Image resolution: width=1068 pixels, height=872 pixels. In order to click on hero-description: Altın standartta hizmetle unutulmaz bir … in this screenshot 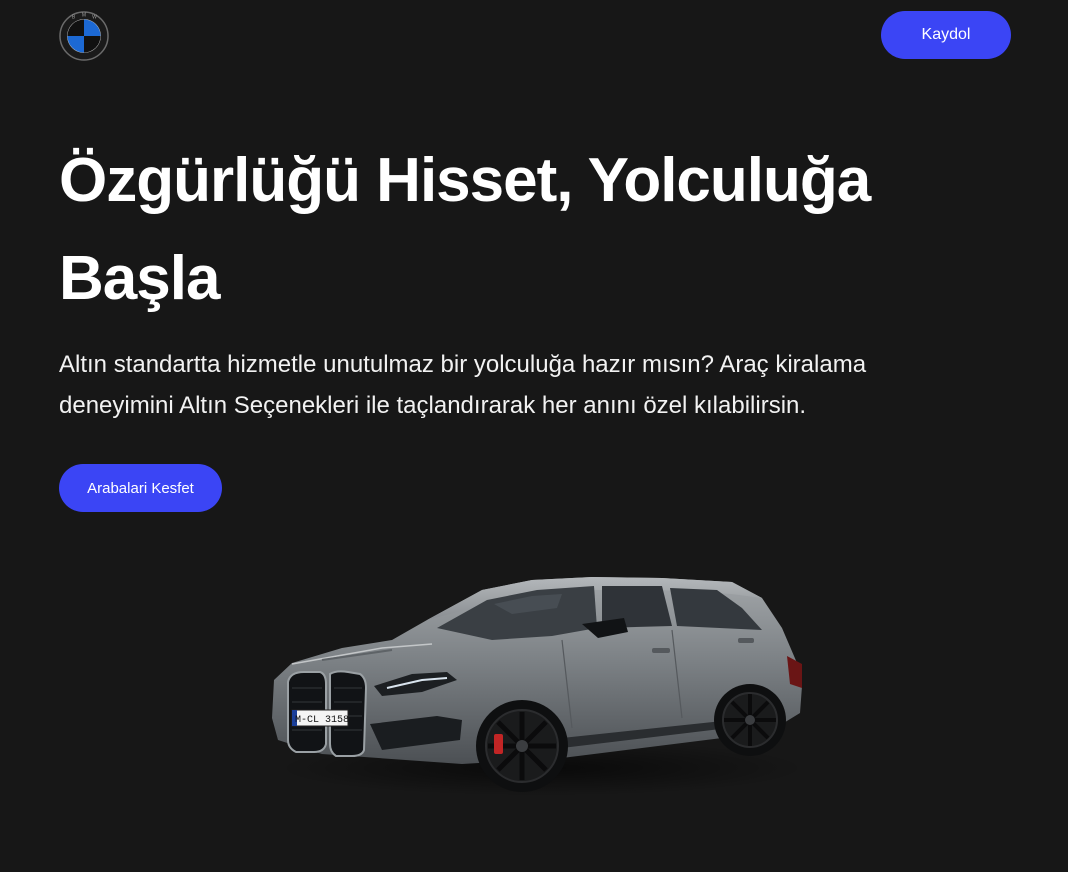, I will do `click(499, 385)`.